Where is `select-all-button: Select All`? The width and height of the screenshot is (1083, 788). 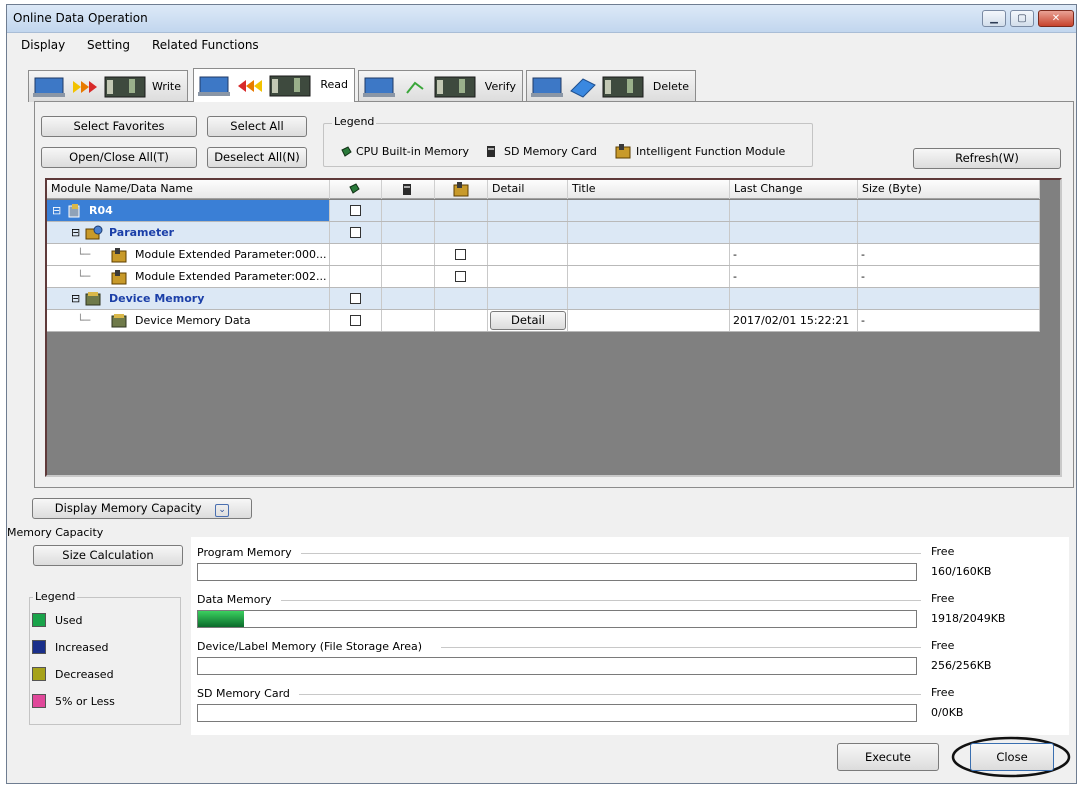
select-all-button: Select All is located at coordinates (257, 126).